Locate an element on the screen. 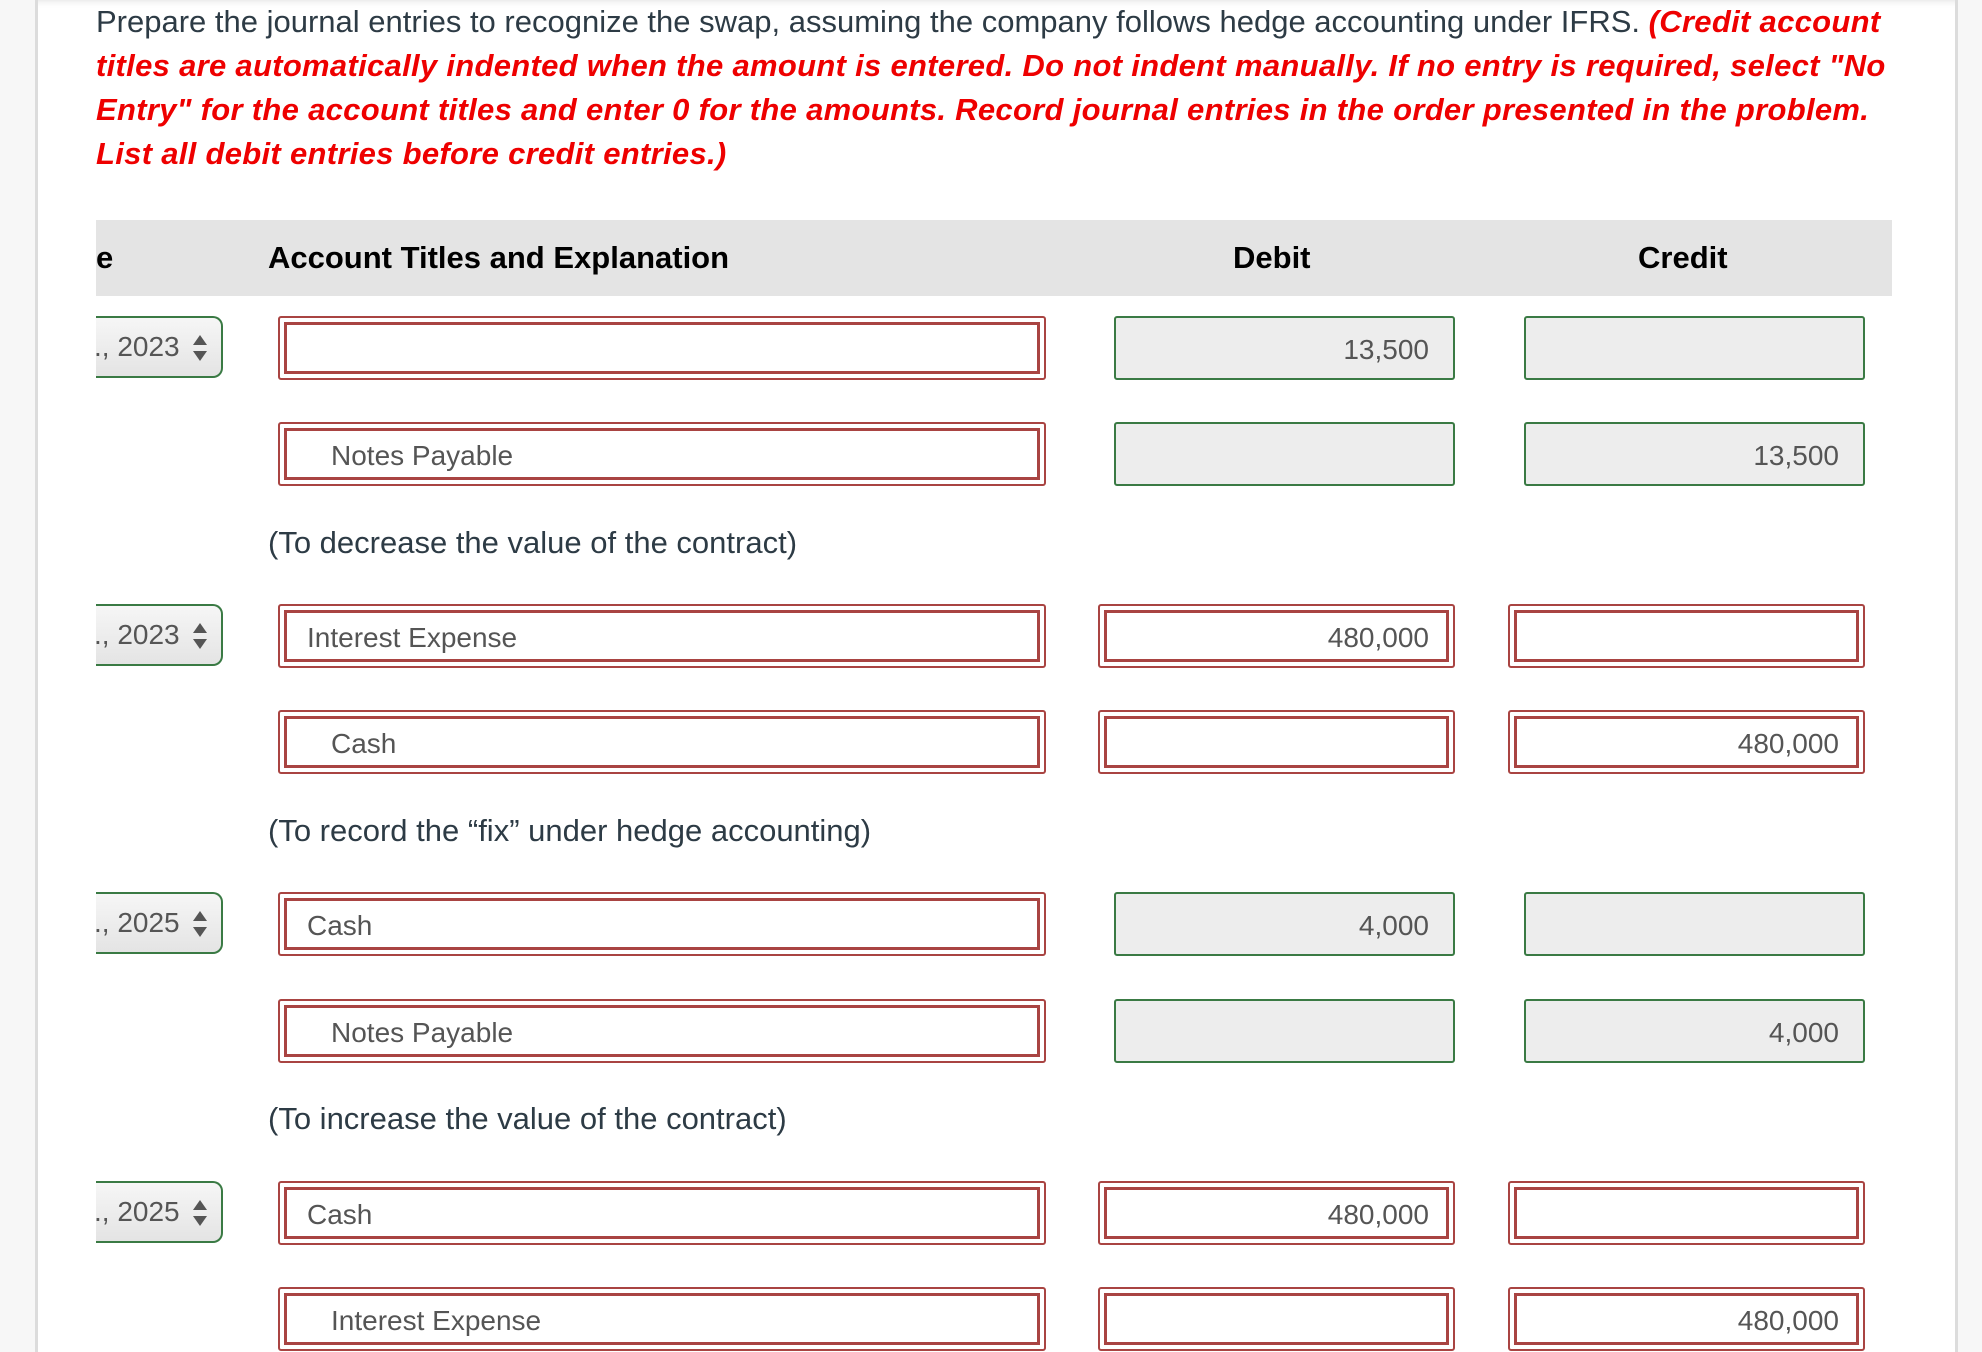 This screenshot has width=1982, height=1352. journal-row: ., 2025 Cash 480,000 is located at coordinates (991, 1213).